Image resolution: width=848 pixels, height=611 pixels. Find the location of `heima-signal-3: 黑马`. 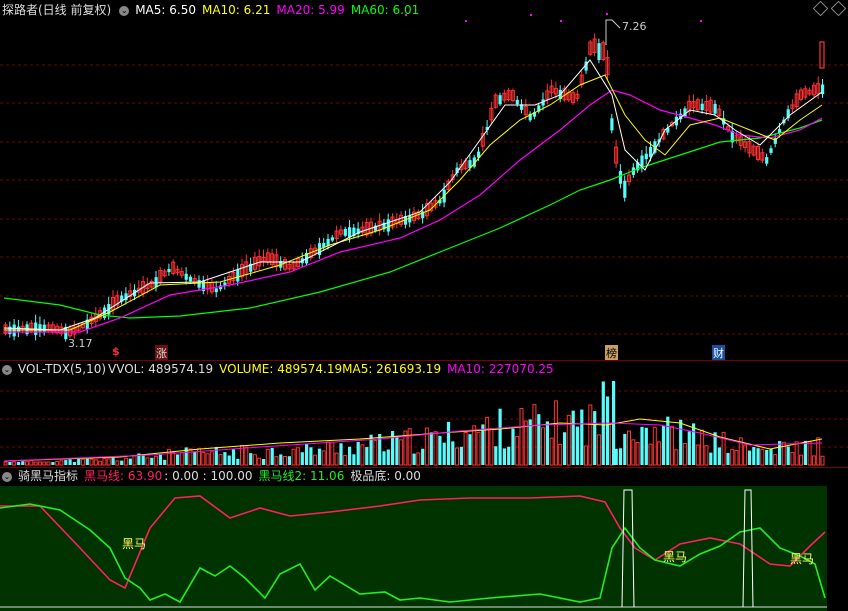

heima-signal-3: 黑马 is located at coordinates (802, 559).